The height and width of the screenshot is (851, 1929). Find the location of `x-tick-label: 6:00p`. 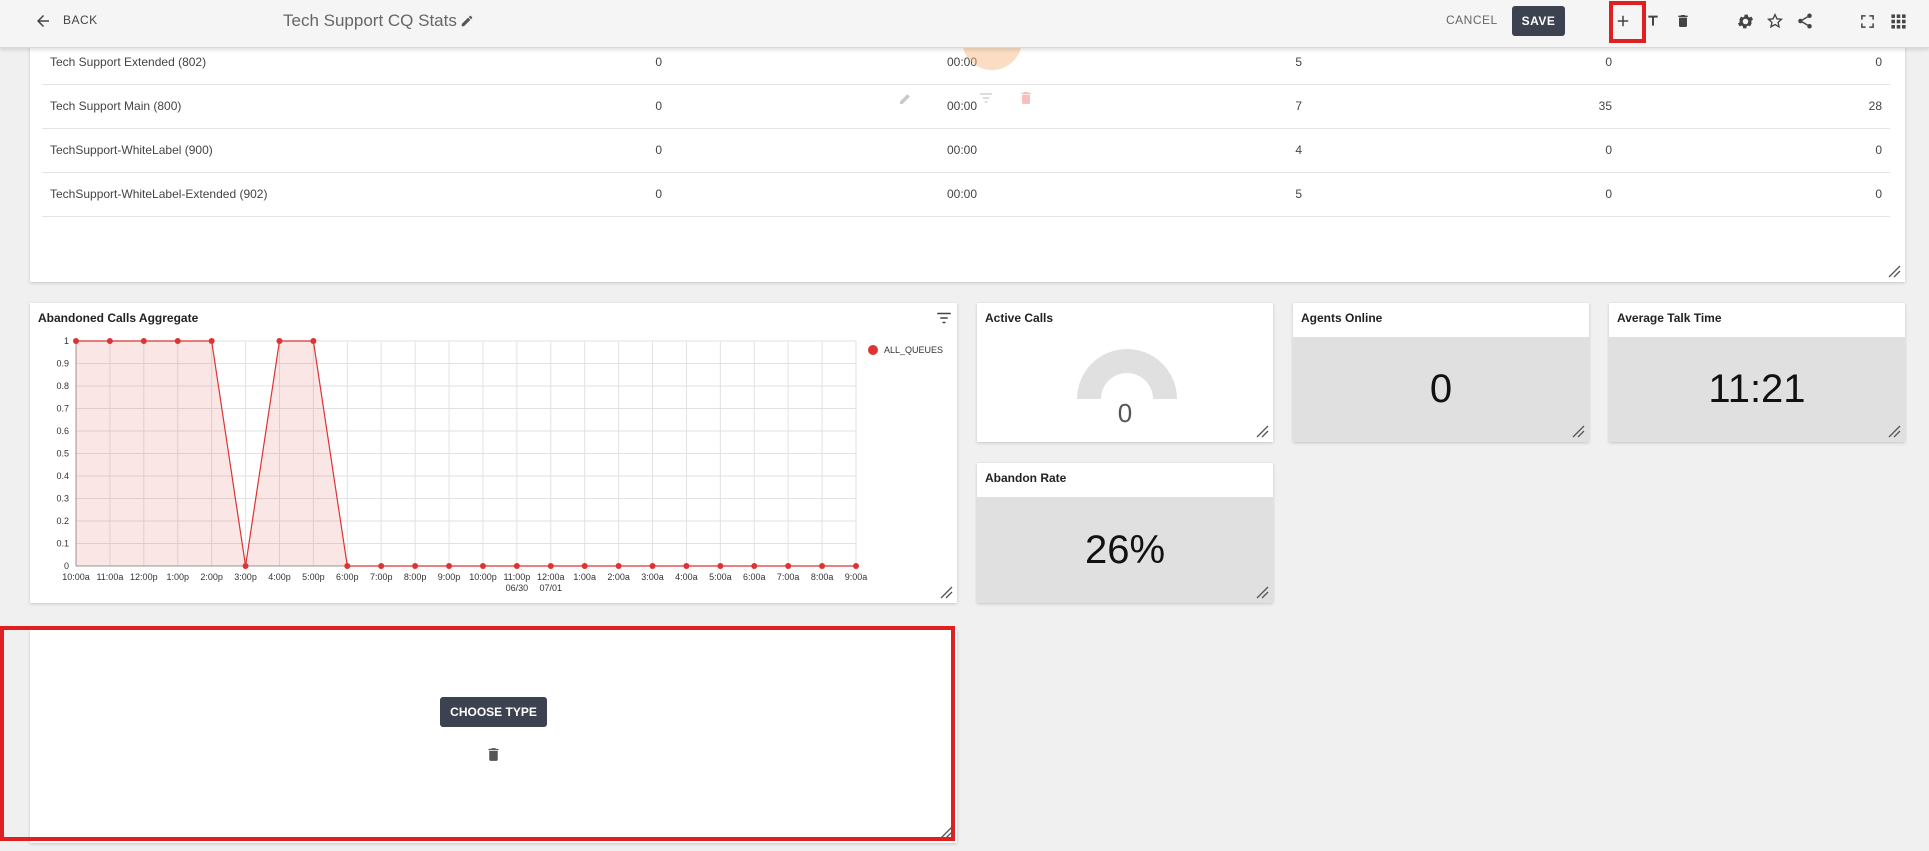

x-tick-label: 6:00p is located at coordinates (347, 577).